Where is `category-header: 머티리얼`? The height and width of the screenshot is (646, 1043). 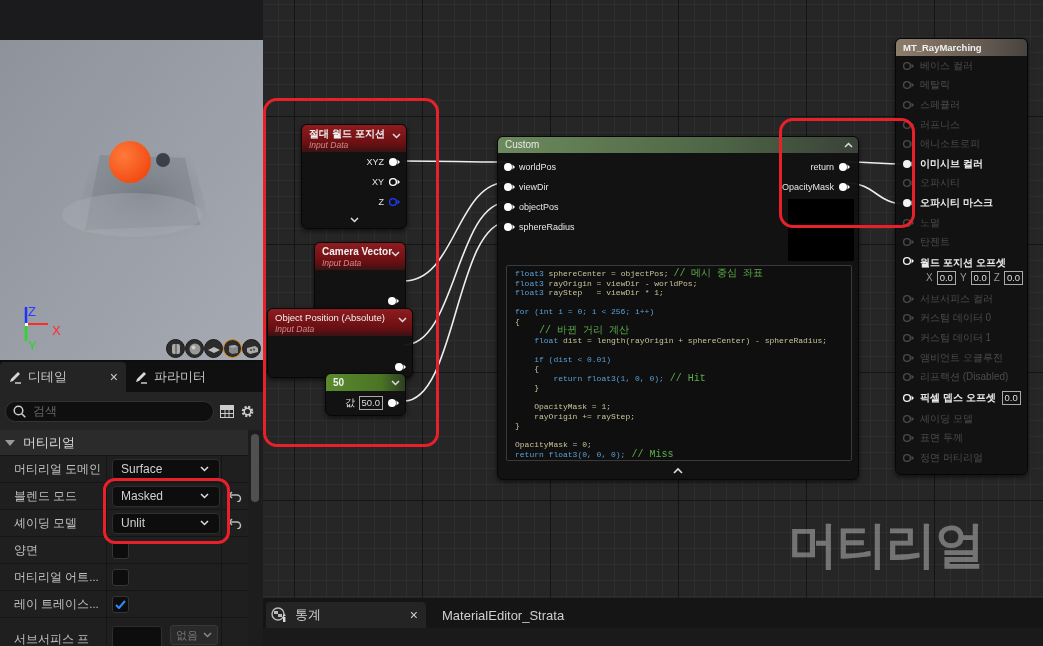
category-header: 머티리얼 is located at coordinates (124, 443).